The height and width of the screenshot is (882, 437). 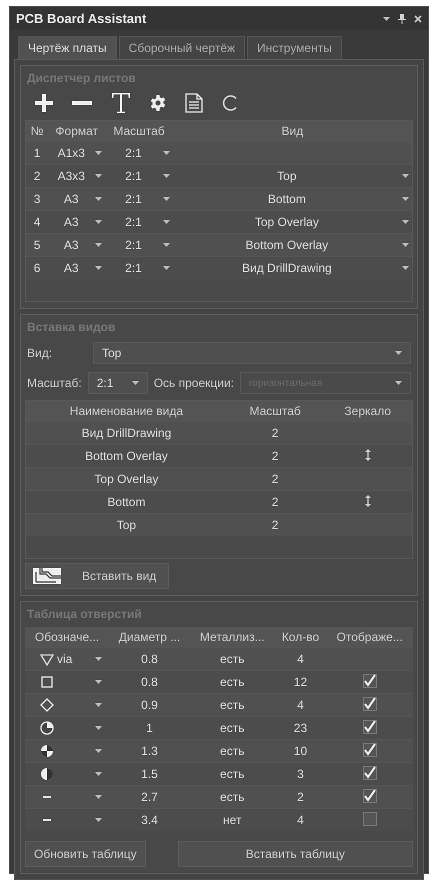 What do you see at coordinates (64, 659) in the screenshot?
I see `symbol-label: via` at bounding box center [64, 659].